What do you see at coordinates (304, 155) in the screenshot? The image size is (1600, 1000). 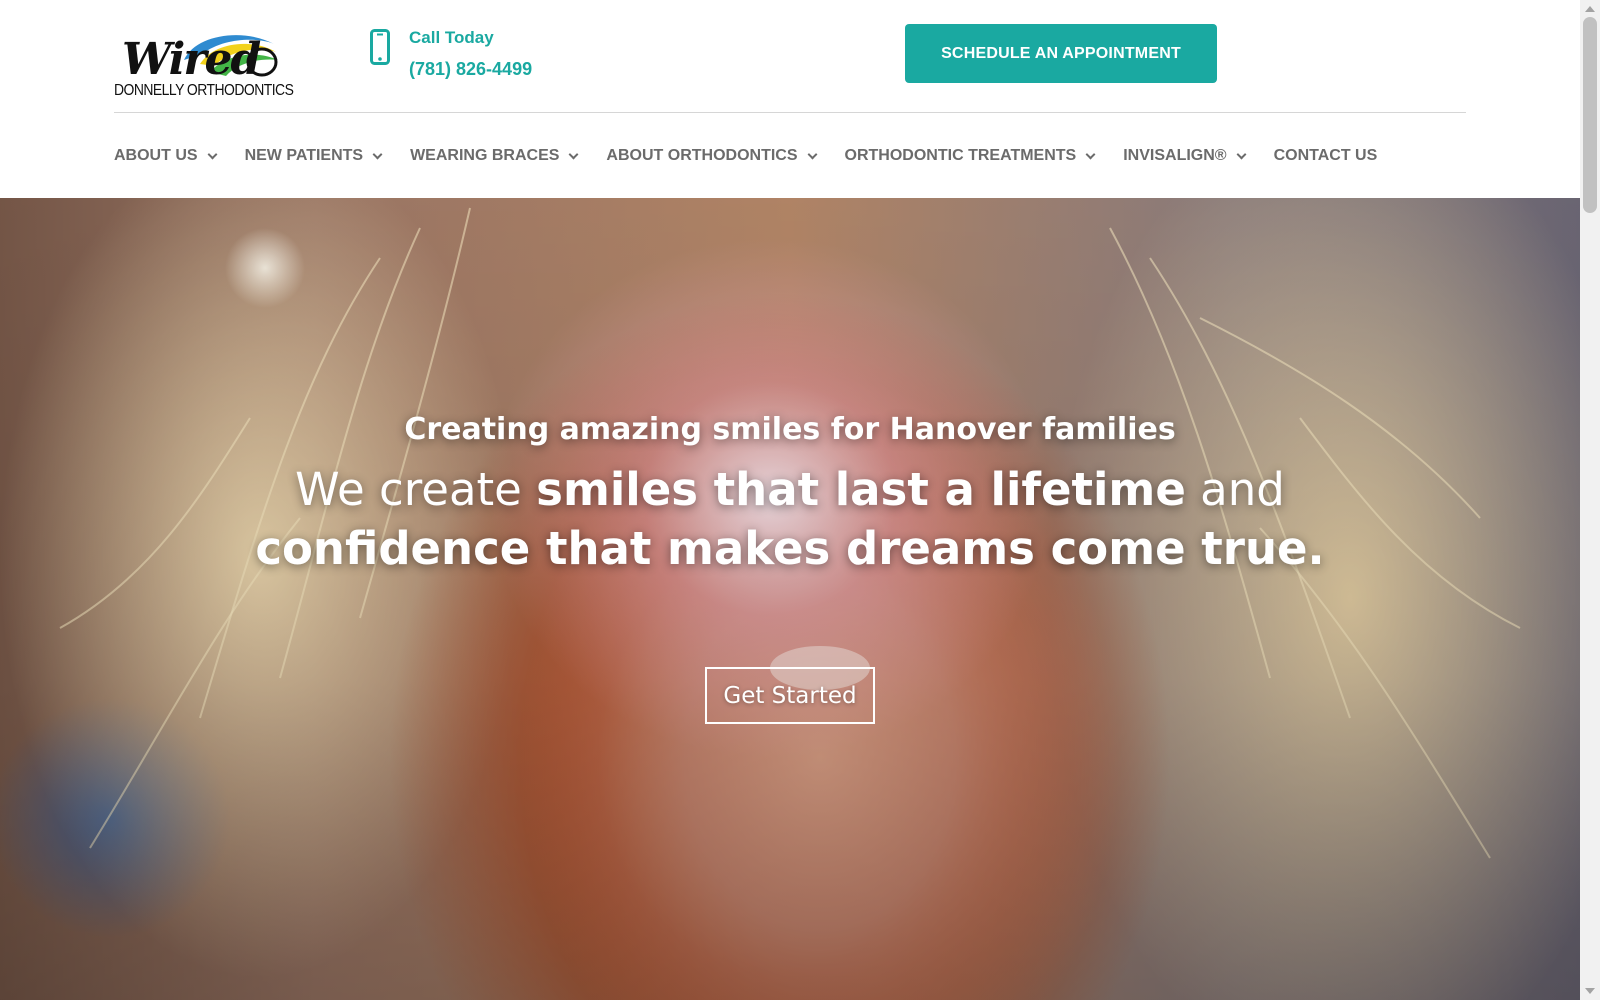 I see `nav-item-label: NEW PATIENTS` at bounding box center [304, 155].